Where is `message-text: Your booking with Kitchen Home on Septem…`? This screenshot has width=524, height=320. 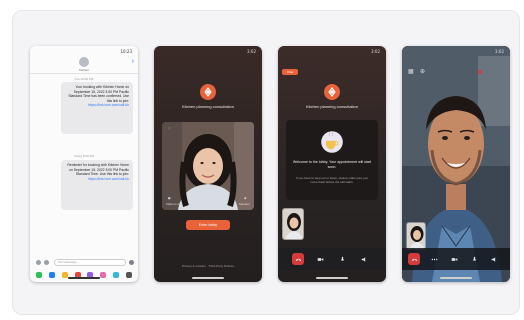
message-text: Your booking with Kitchen Home on Septem… is located at coordinates (98, 94).